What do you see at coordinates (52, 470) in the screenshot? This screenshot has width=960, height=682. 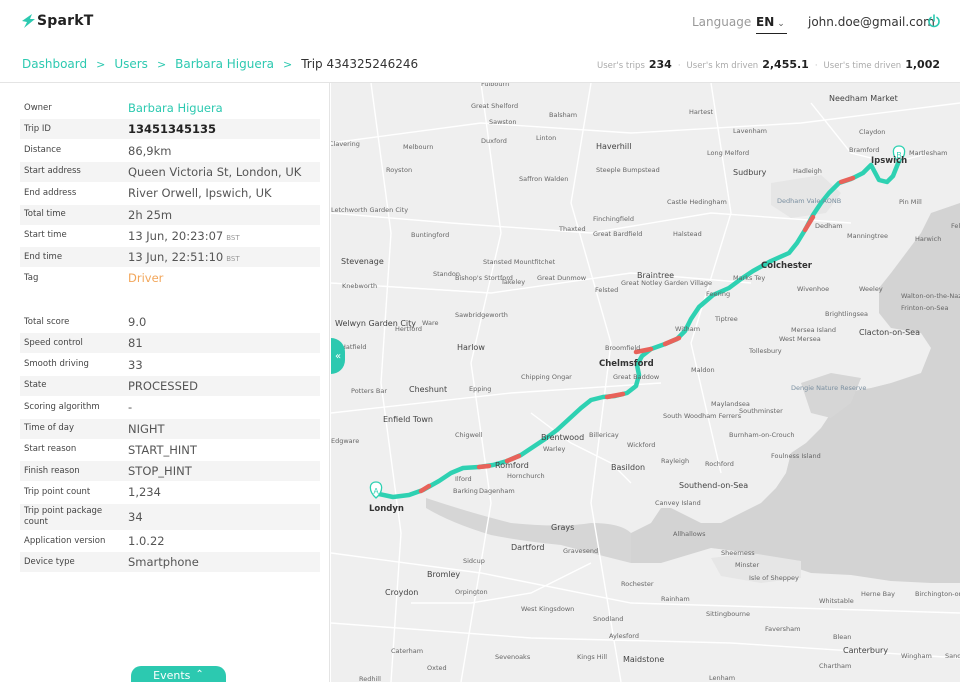 I see `info-label: Finish reason` at bounding box center [52, 470].